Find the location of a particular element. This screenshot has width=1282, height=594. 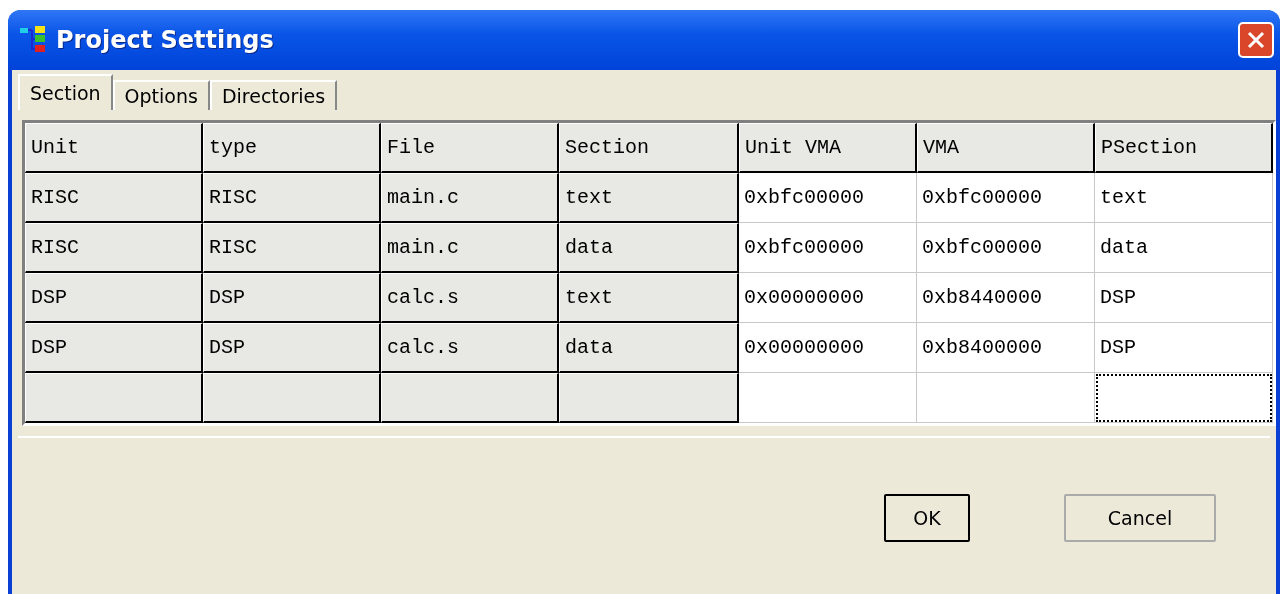

column-header: File is located at coordinates (470, 148).